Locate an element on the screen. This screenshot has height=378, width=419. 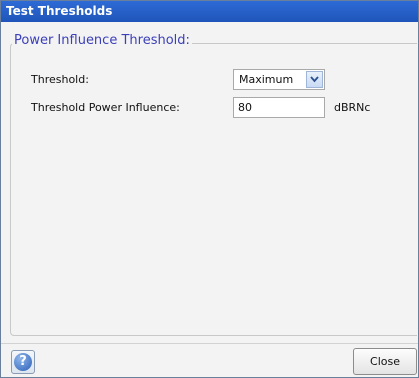
help-button: ? is located at coordinates (23, 362).